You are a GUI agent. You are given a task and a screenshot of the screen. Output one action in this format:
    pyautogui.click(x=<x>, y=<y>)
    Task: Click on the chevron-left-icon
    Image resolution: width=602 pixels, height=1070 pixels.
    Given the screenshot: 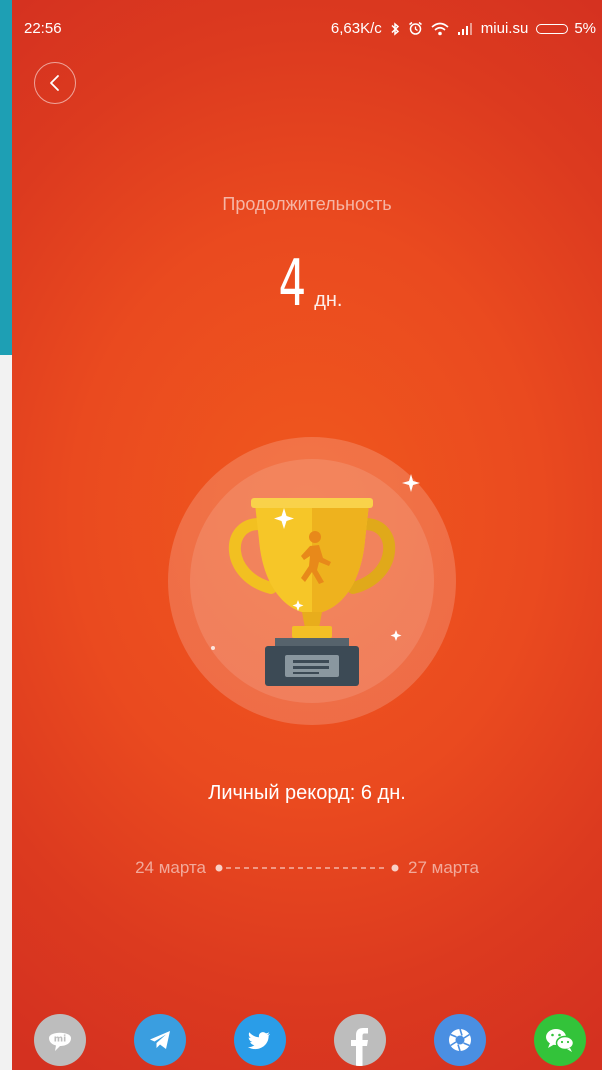 What is the action you would take?
    pyautogui.click(x=54, y=83)
    